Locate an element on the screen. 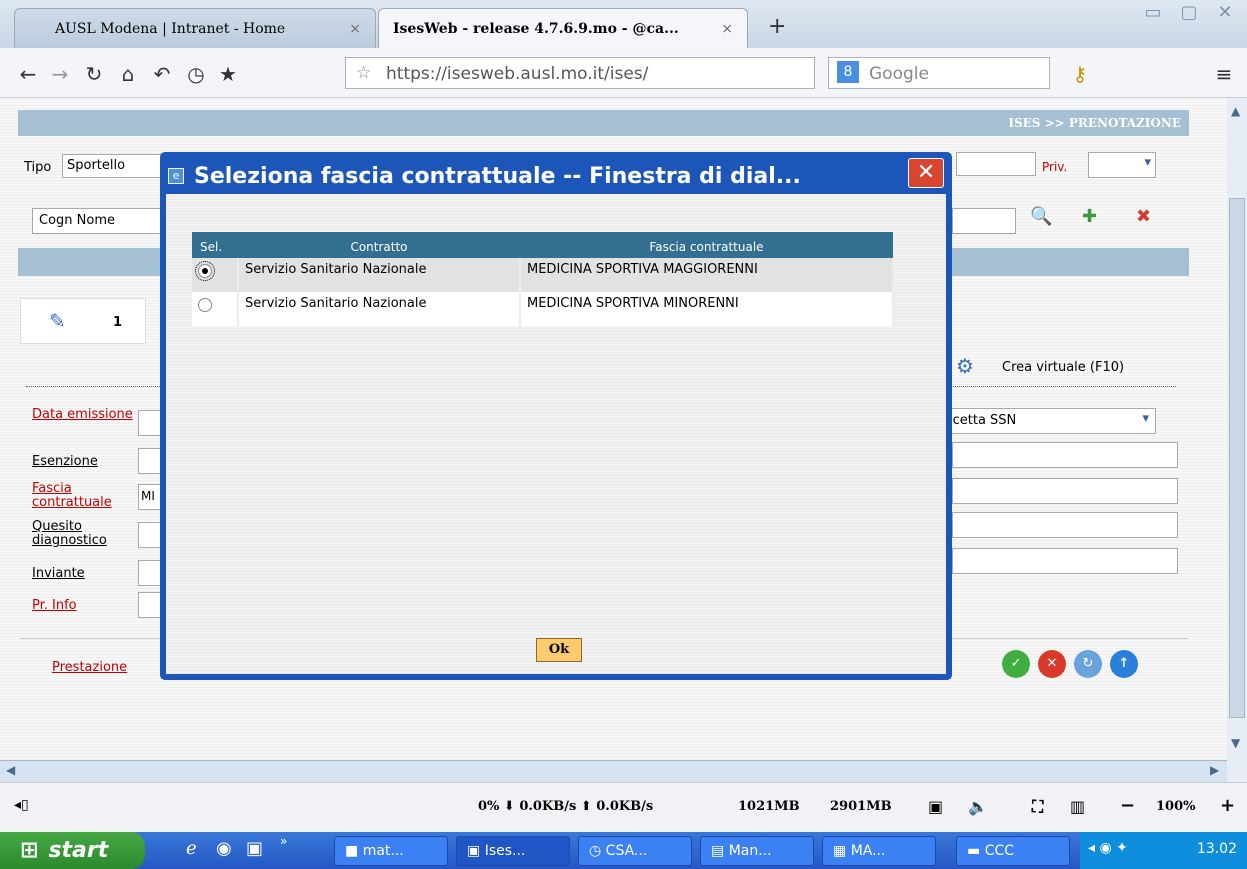 Image resolution: width=1247 pixels, height=869 pixels. zoom-in-button: + is located at coordinates (1227, 805).